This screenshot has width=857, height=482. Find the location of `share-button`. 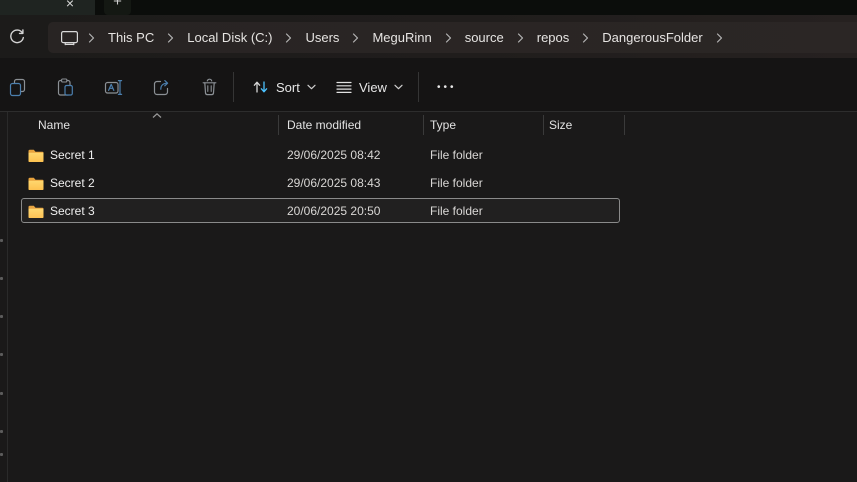

share-button is located at coordinates (161, 87).